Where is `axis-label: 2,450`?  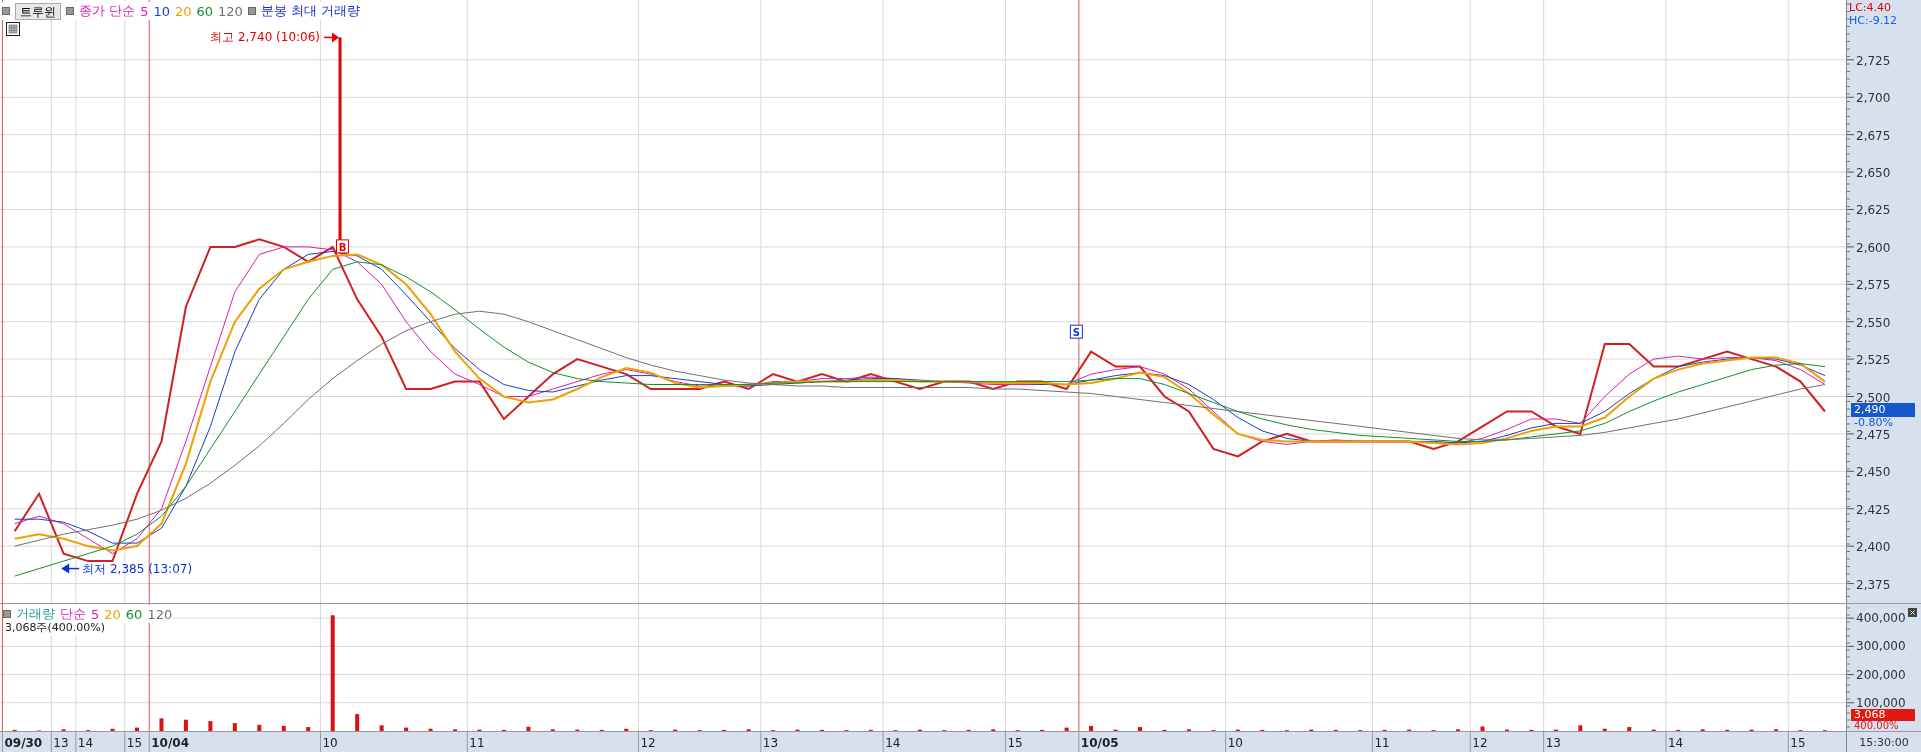
axis-label: 2,450 is located at coordinates (1873, 472).